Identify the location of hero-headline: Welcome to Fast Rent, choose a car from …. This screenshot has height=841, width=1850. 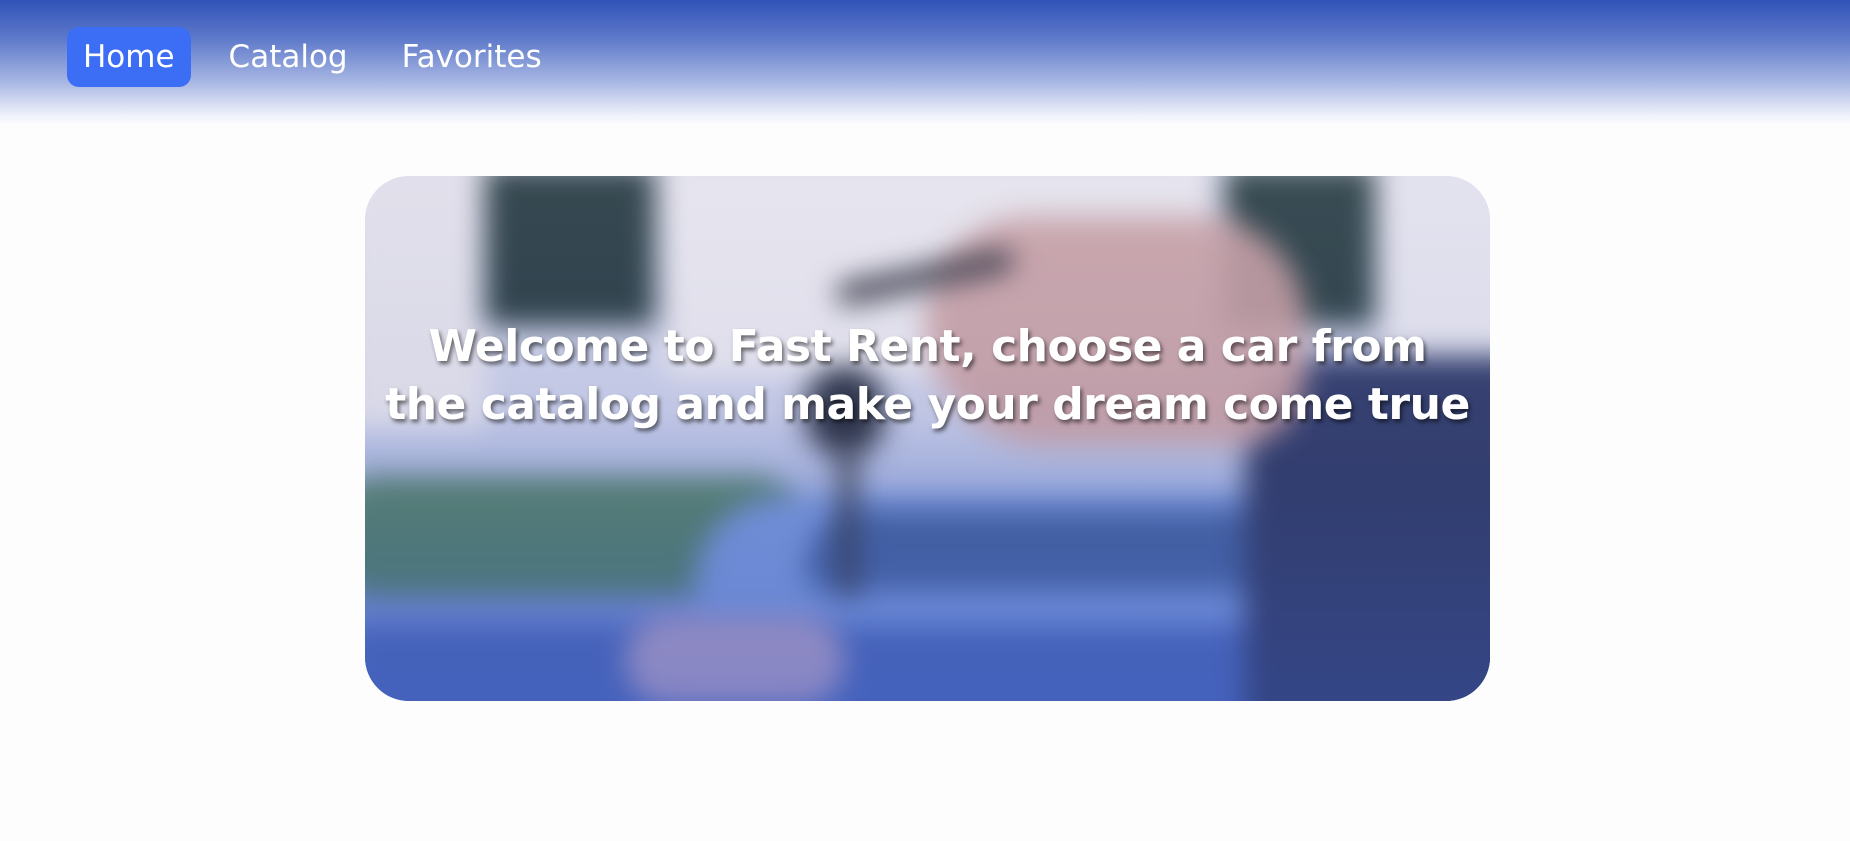
(927, 375).